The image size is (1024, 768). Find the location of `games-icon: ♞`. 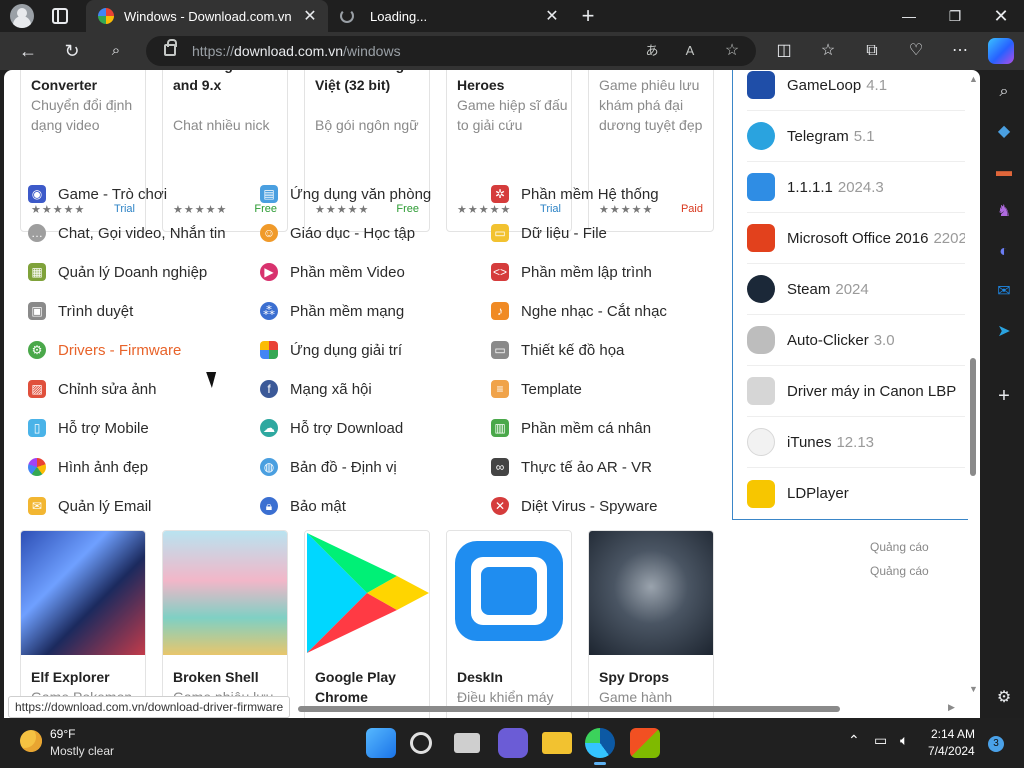

games-icon: ♞ is located at coordinates (1004, 212).